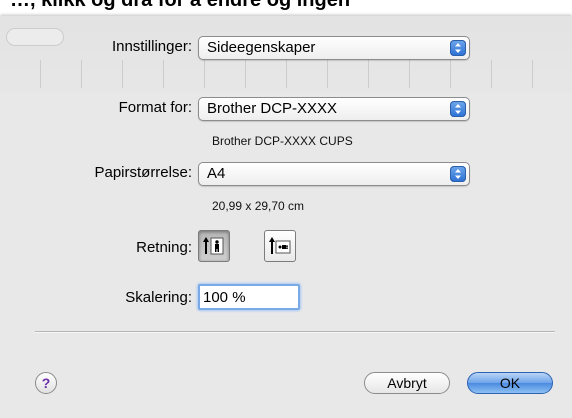  What do you see at coordinates (249, 297) in the screenshot?
I see `scaling-input` at bounding box center [249, 297].